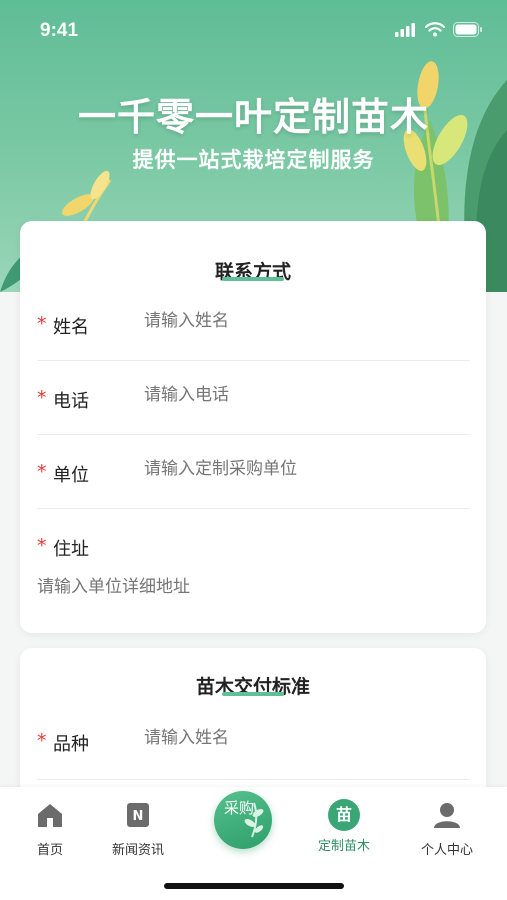  Describe the element at coordinates (71, 549) in the screenshot. I see `address-label: 住址` at that location.